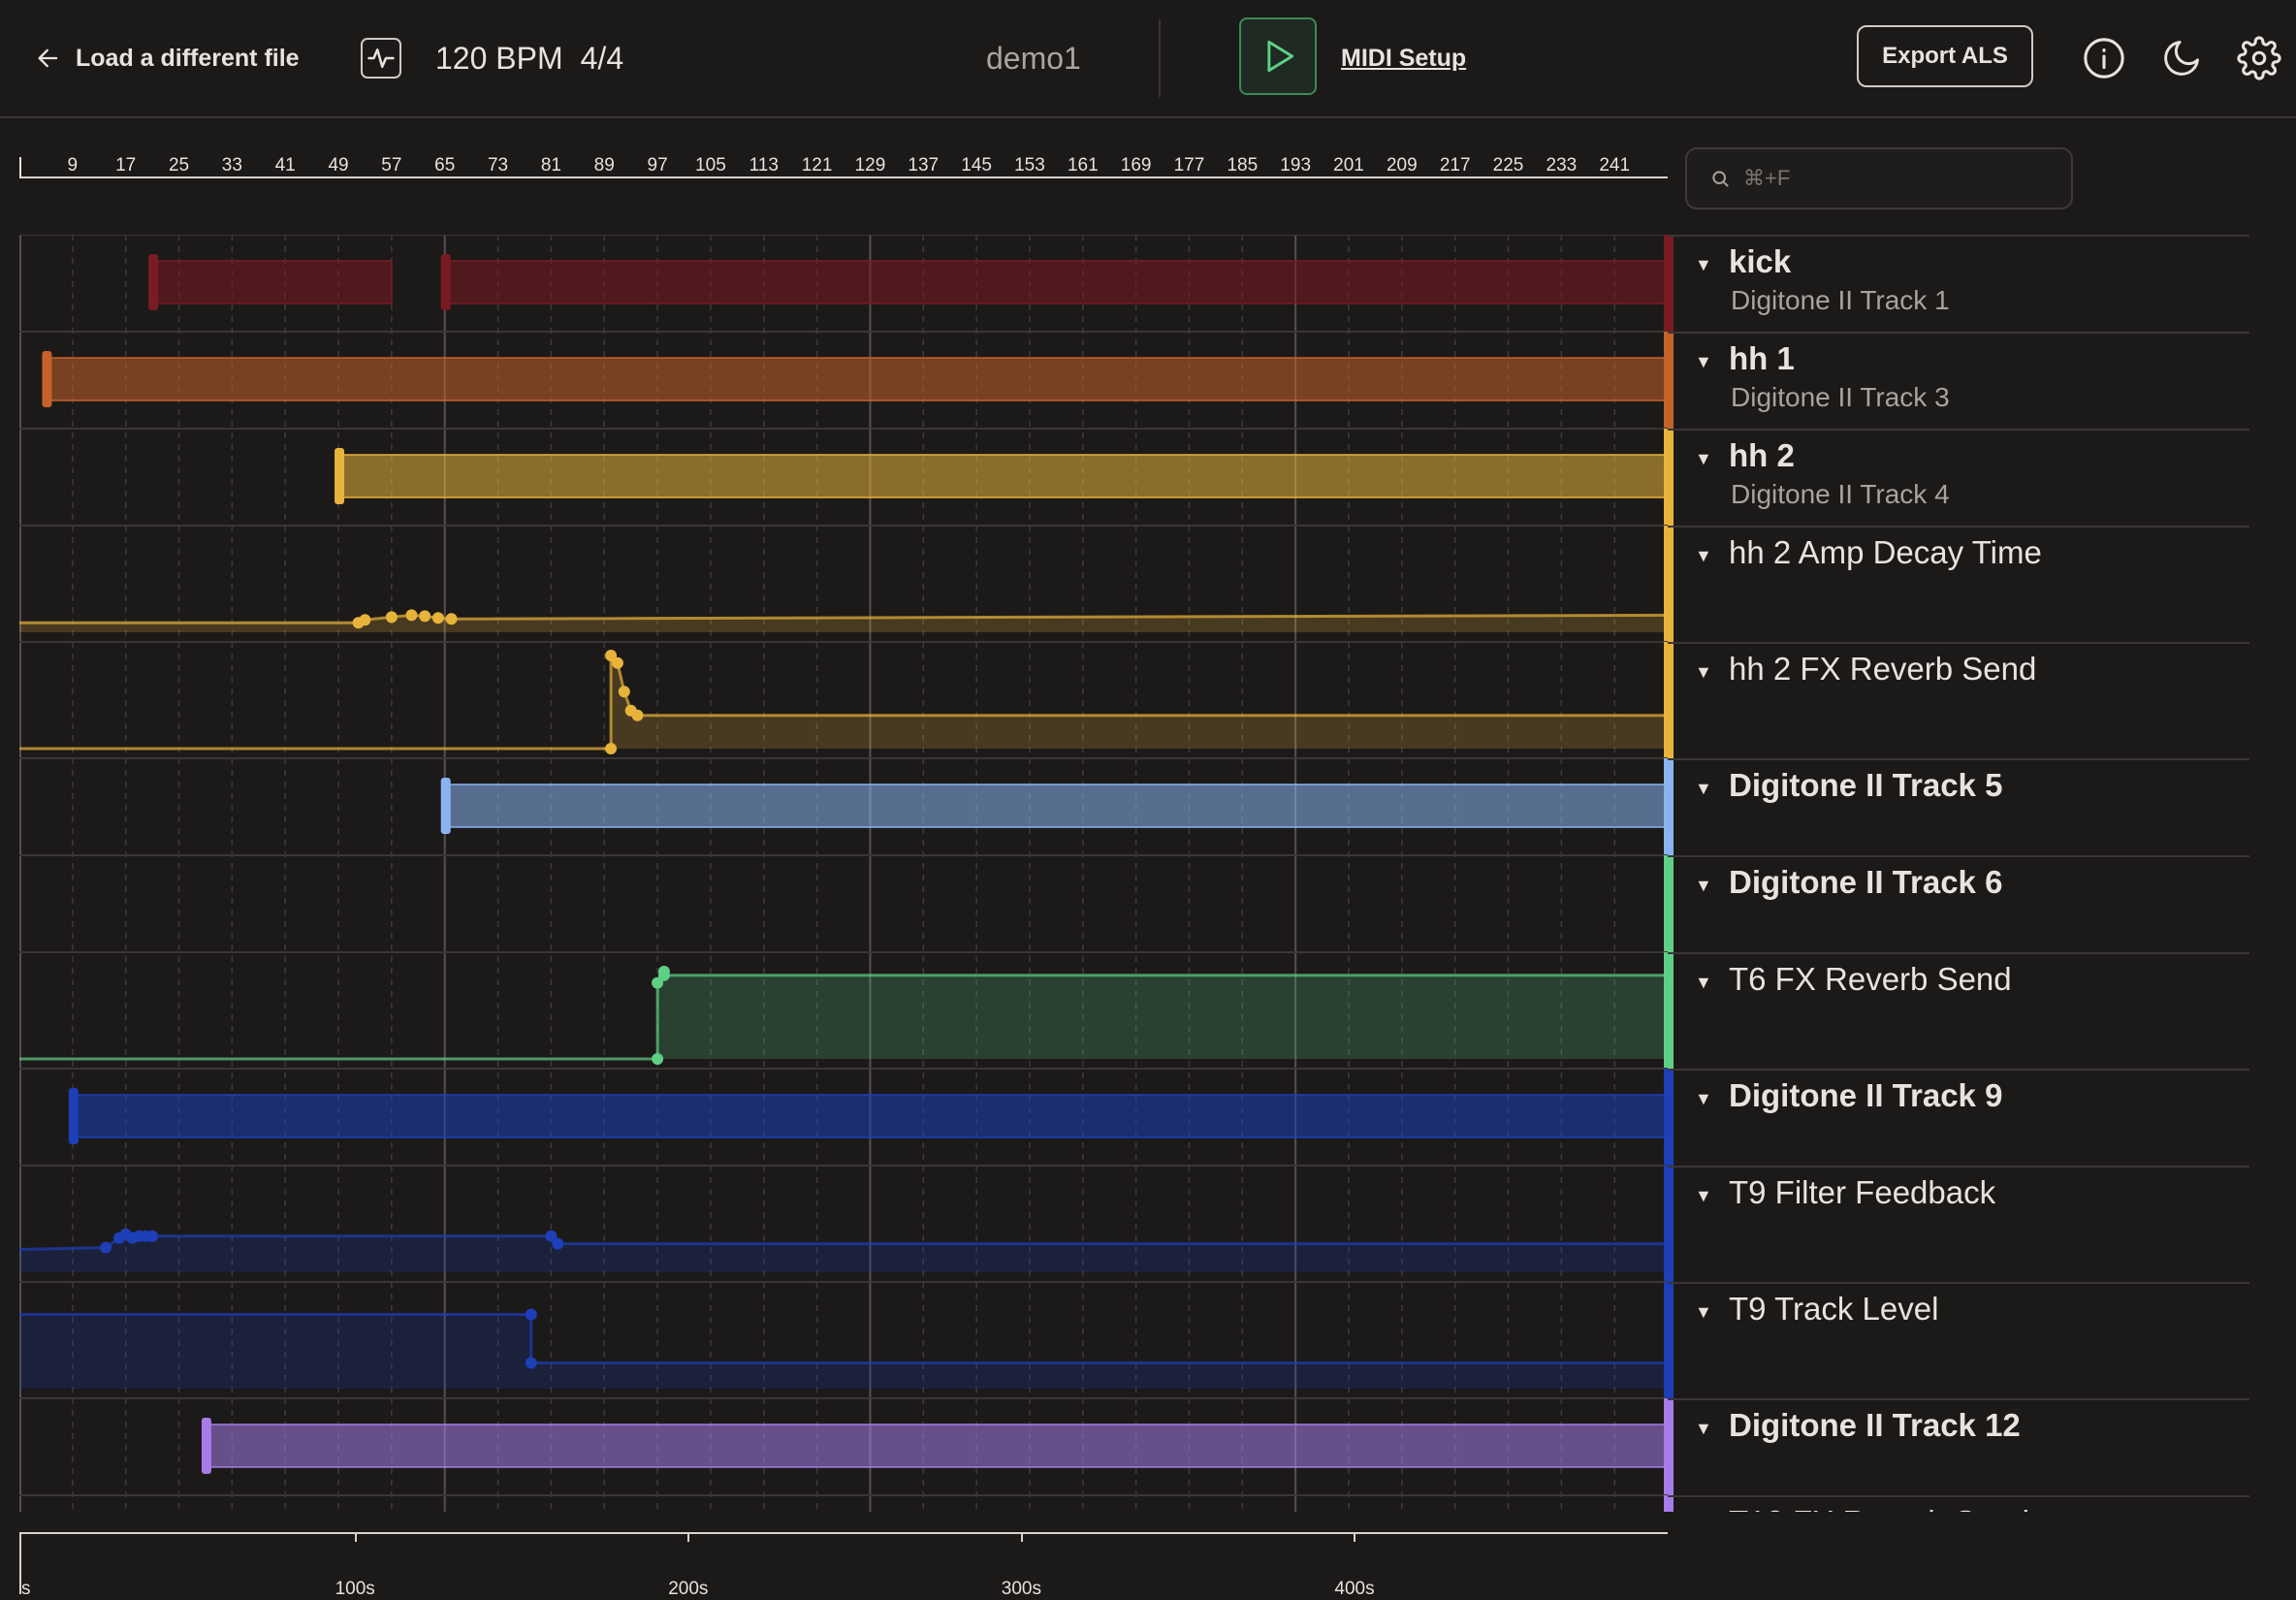 This screenshot has height=1600, width=2296. What do you see at coordinates (167, 58) in the screenshot?
I see `load-different-file-button: Load a different file` at bounding box center [167, 58].